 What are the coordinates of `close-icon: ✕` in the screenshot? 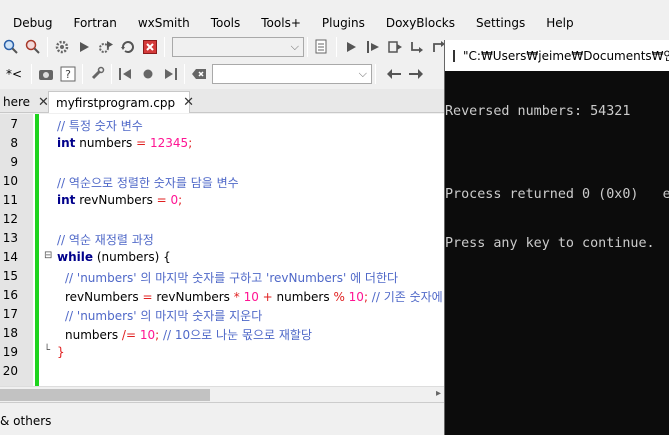 It's located at (188, 102).